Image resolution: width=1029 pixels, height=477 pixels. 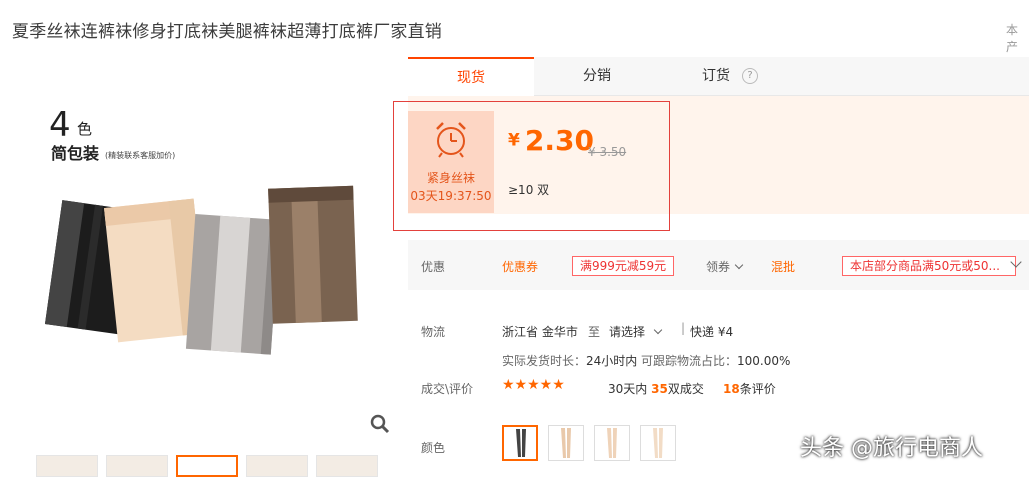 I want to click on review-count: 18条评价, so click(x=749, y=388).